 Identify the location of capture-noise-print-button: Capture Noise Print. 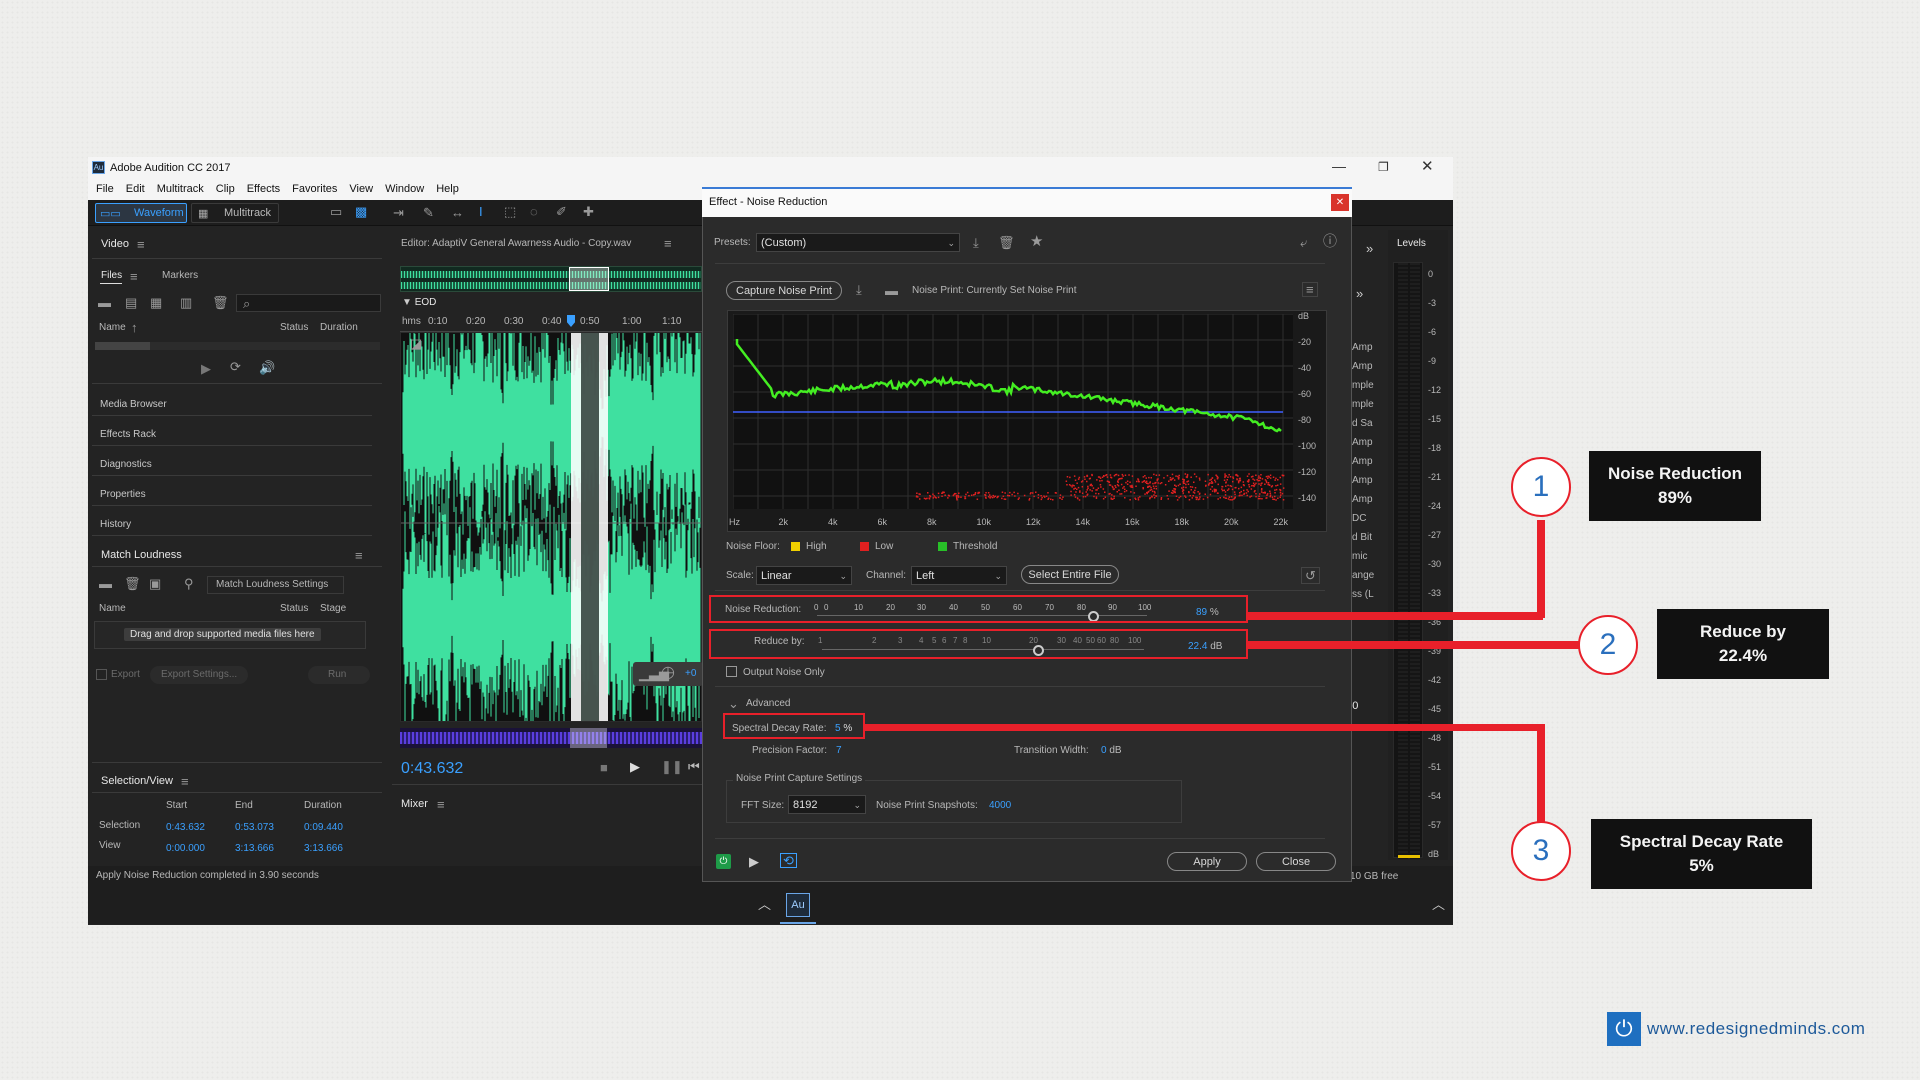
(784, 290).